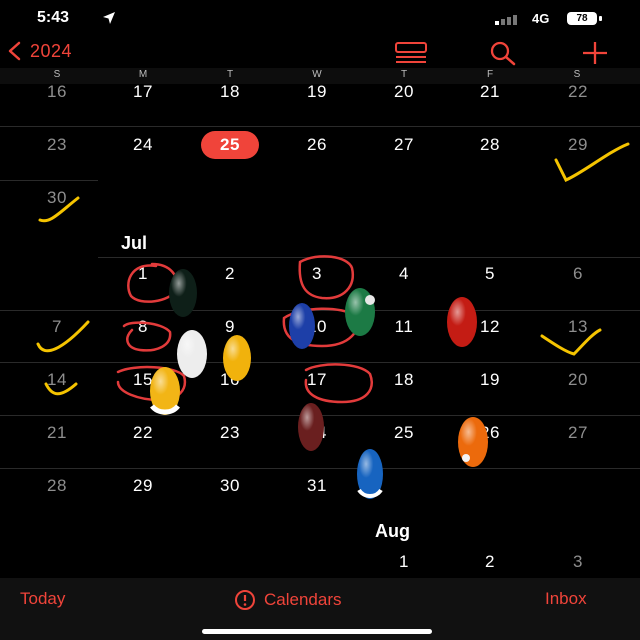  I want to click on status-time: 5:43, so click(53, 17).